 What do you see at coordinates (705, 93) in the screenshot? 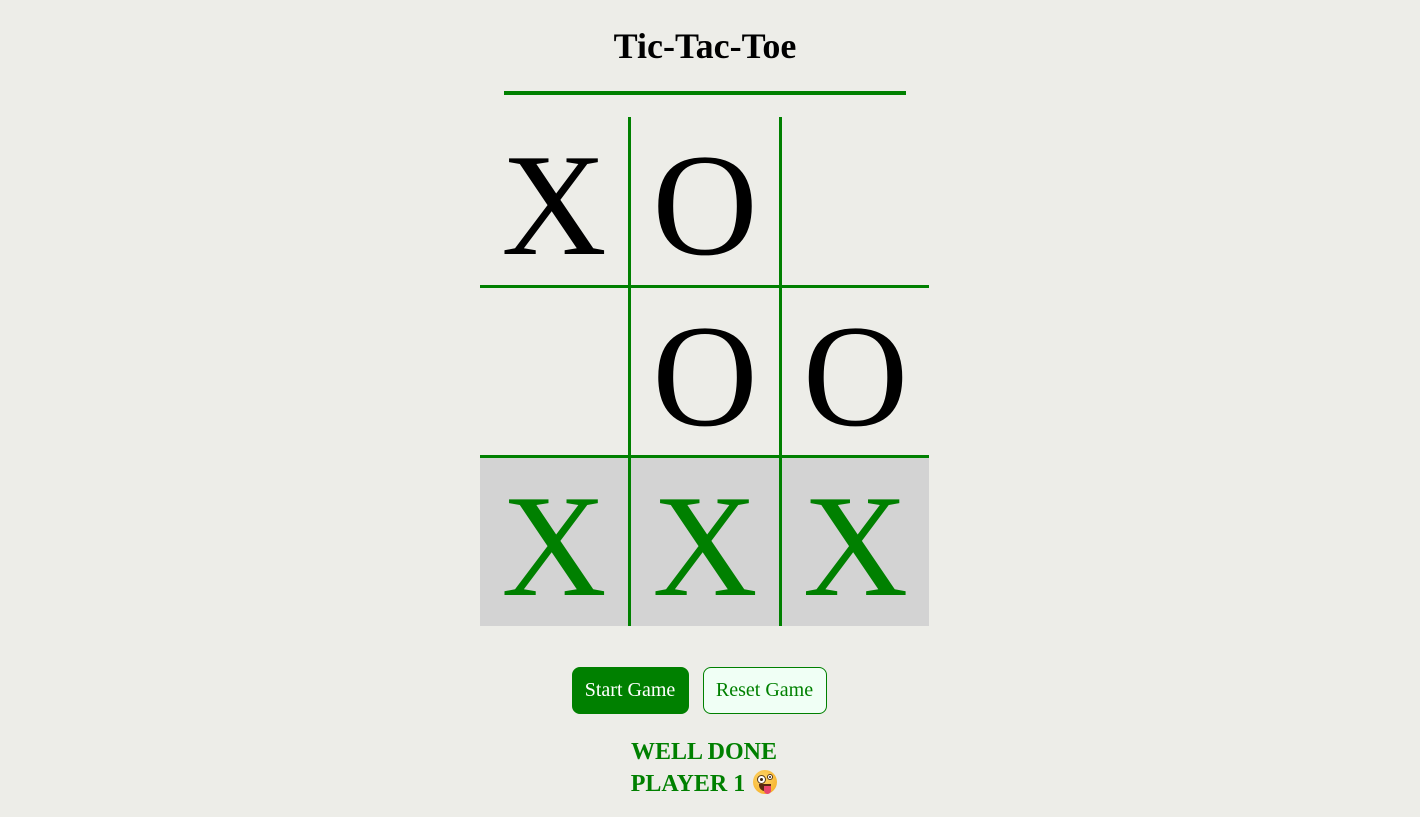
I see `title-divider` at bounding box center [705, 93].